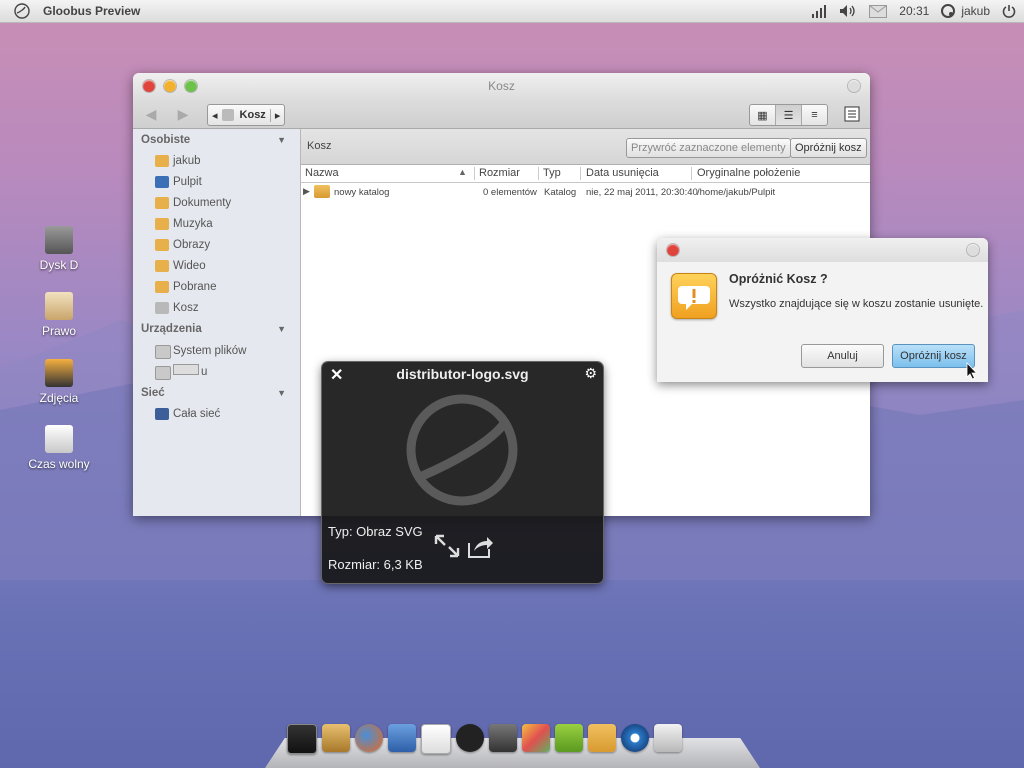 This screenshot has width=1024, height=768. What do you see at coordinates (162, 266) in the screenshot?
I see `videos-folder-icon` at bounding box center [162, 266].